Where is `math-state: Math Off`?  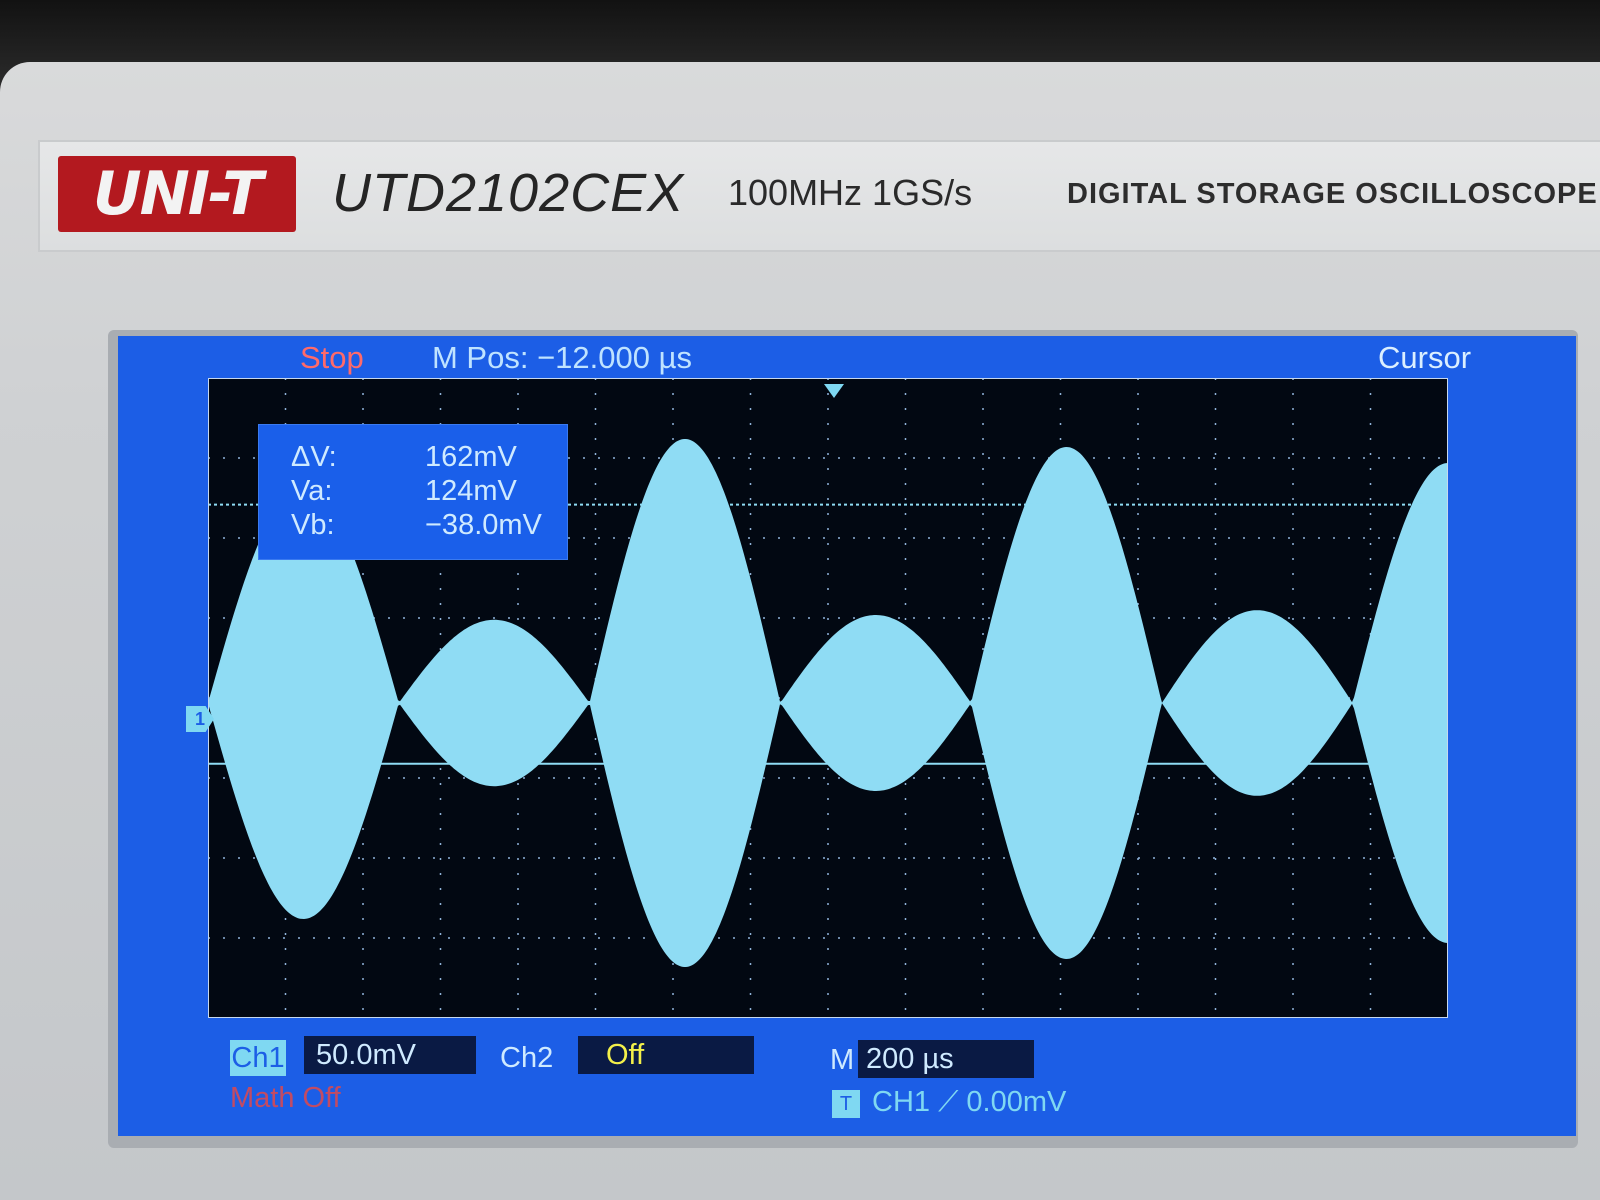 math-state: Math Off is located at coordinates (285, 1098).